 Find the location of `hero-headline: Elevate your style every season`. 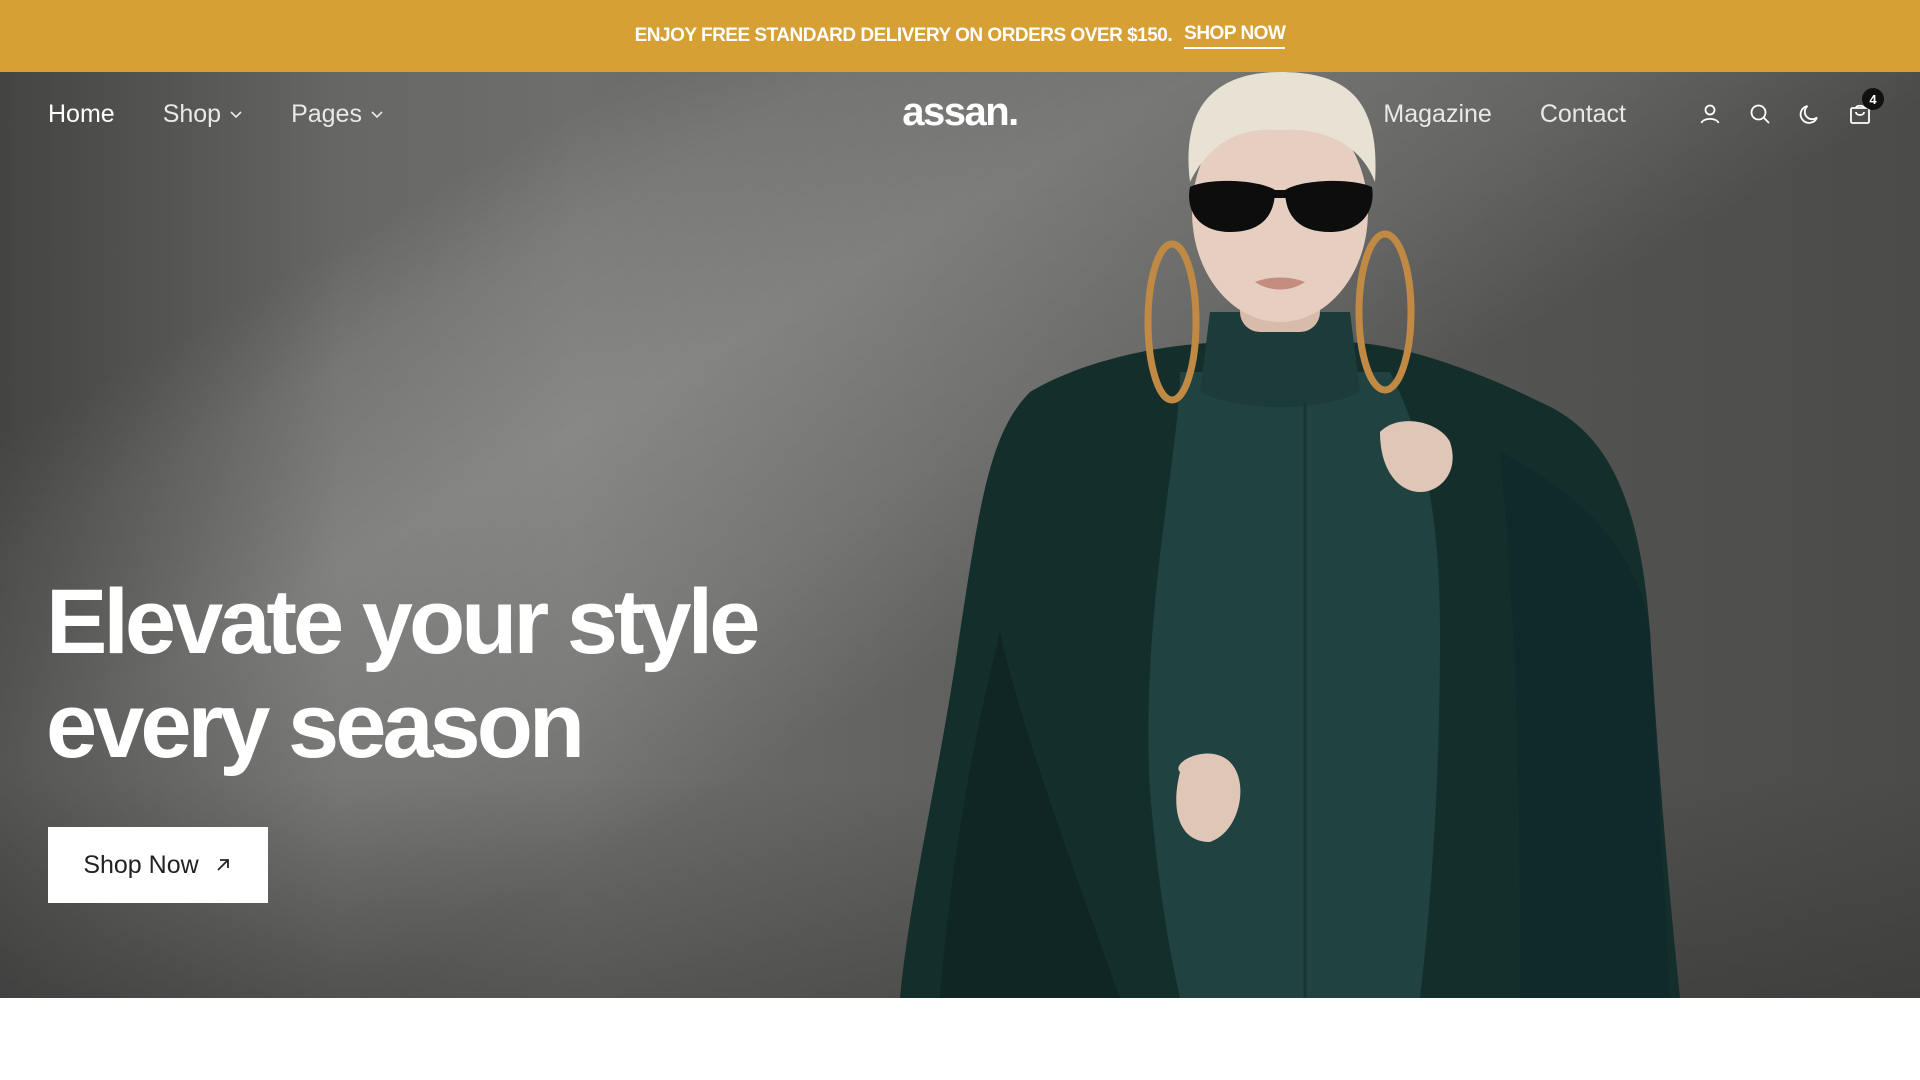

hero-headline: Elevate your style every season is located at coordinates (446, 674).